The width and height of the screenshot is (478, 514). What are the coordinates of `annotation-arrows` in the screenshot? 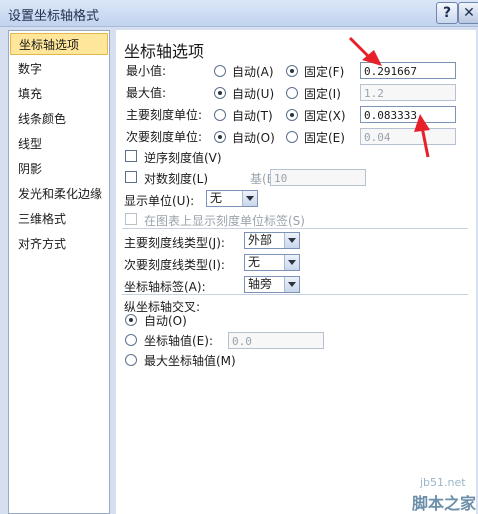 It's located at (389, 97).